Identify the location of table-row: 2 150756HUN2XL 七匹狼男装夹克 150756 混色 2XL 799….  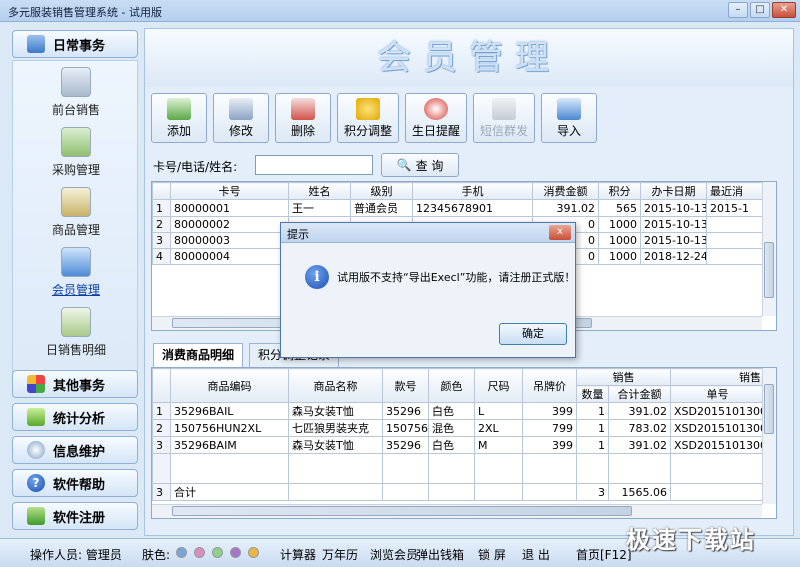
(458, 428).